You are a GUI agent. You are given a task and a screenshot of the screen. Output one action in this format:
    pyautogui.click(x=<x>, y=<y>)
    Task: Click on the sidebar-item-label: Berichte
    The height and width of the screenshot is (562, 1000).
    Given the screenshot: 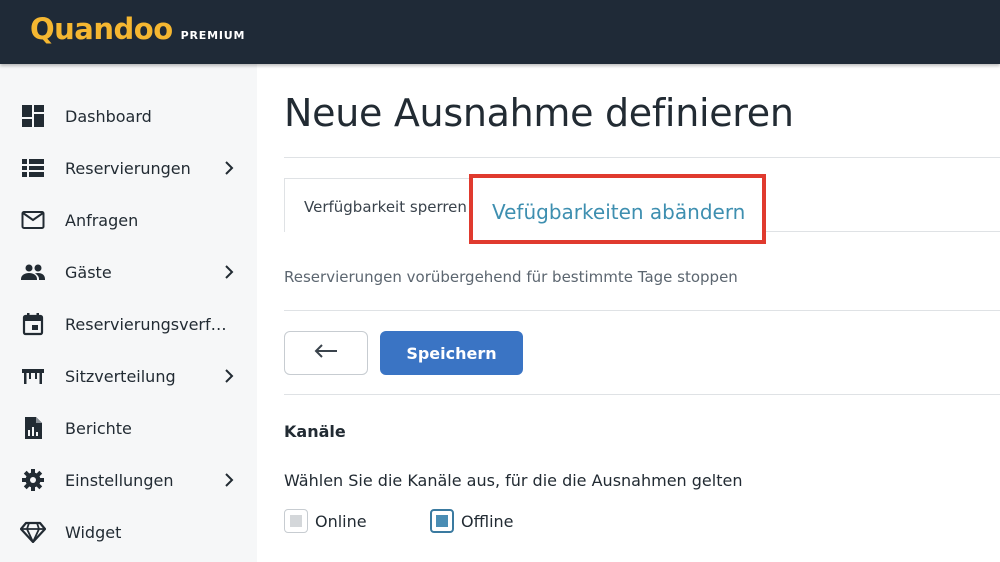 What is the action you would take?
    pyautogui.click(x=98, y=428)
    